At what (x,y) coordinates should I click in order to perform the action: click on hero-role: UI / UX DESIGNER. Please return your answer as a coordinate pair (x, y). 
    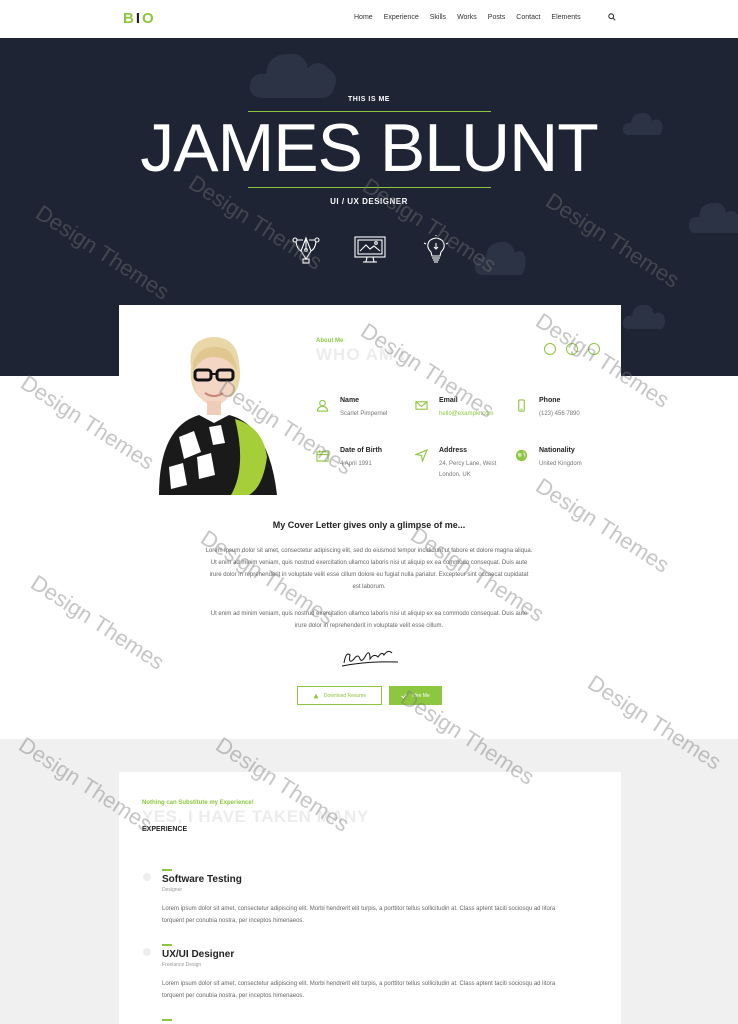
    Looking at the image, I should click on (369, 201).